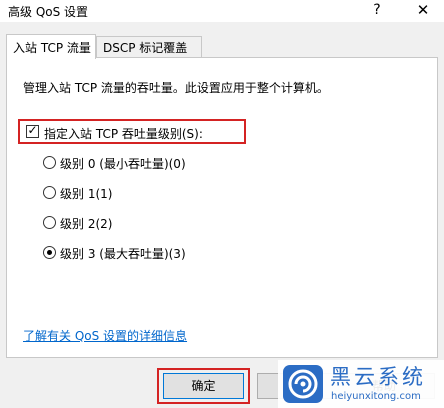 This screenshot has width=444, height=408. What do you see at coordinates (423, 11) in the screenshot?
I see `close-icon: ✕` at bounding box center [423, 11].